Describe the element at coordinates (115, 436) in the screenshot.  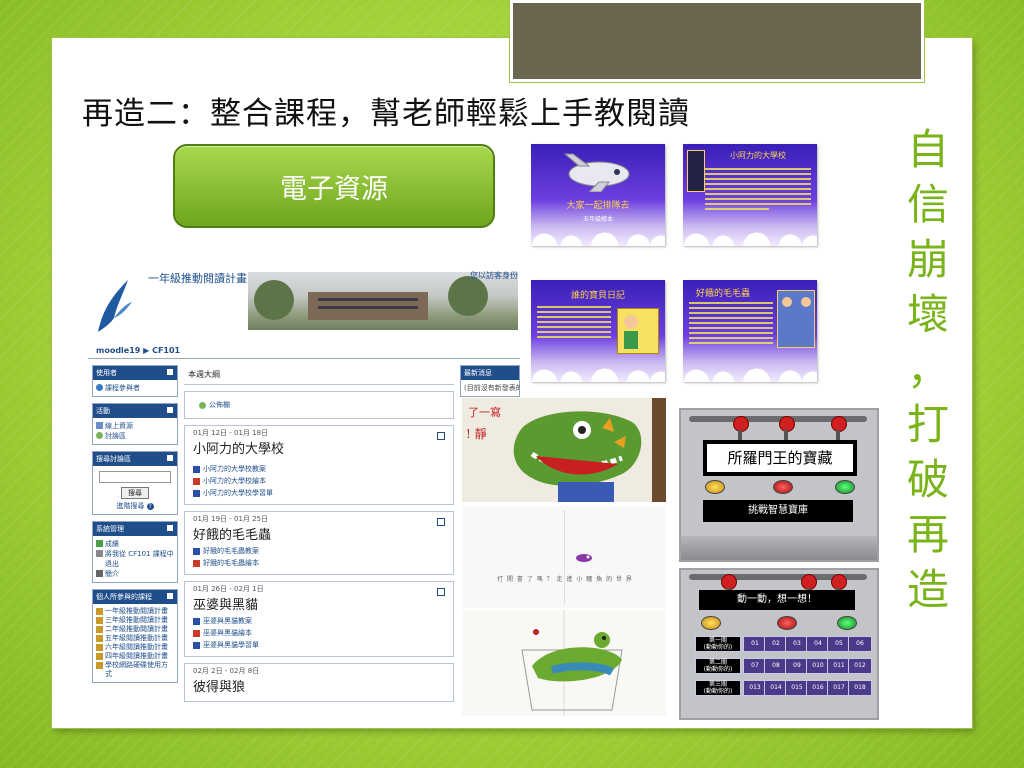
I see `block-link: 討論區` at that location.